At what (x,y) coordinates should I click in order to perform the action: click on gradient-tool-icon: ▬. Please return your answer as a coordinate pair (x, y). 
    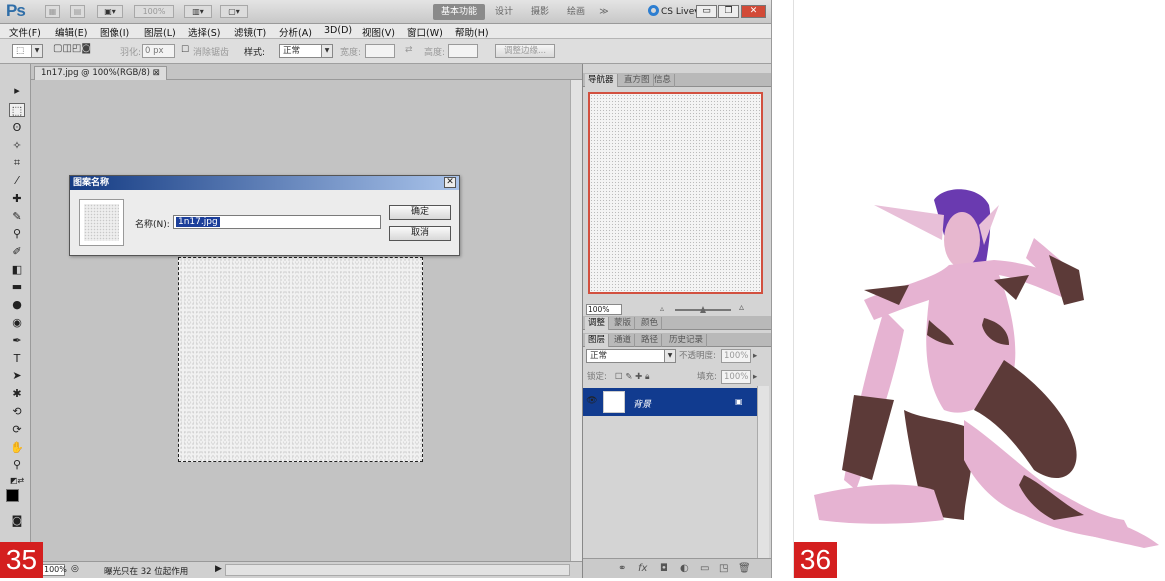
    Looking at the image, I should click on (17, 287).